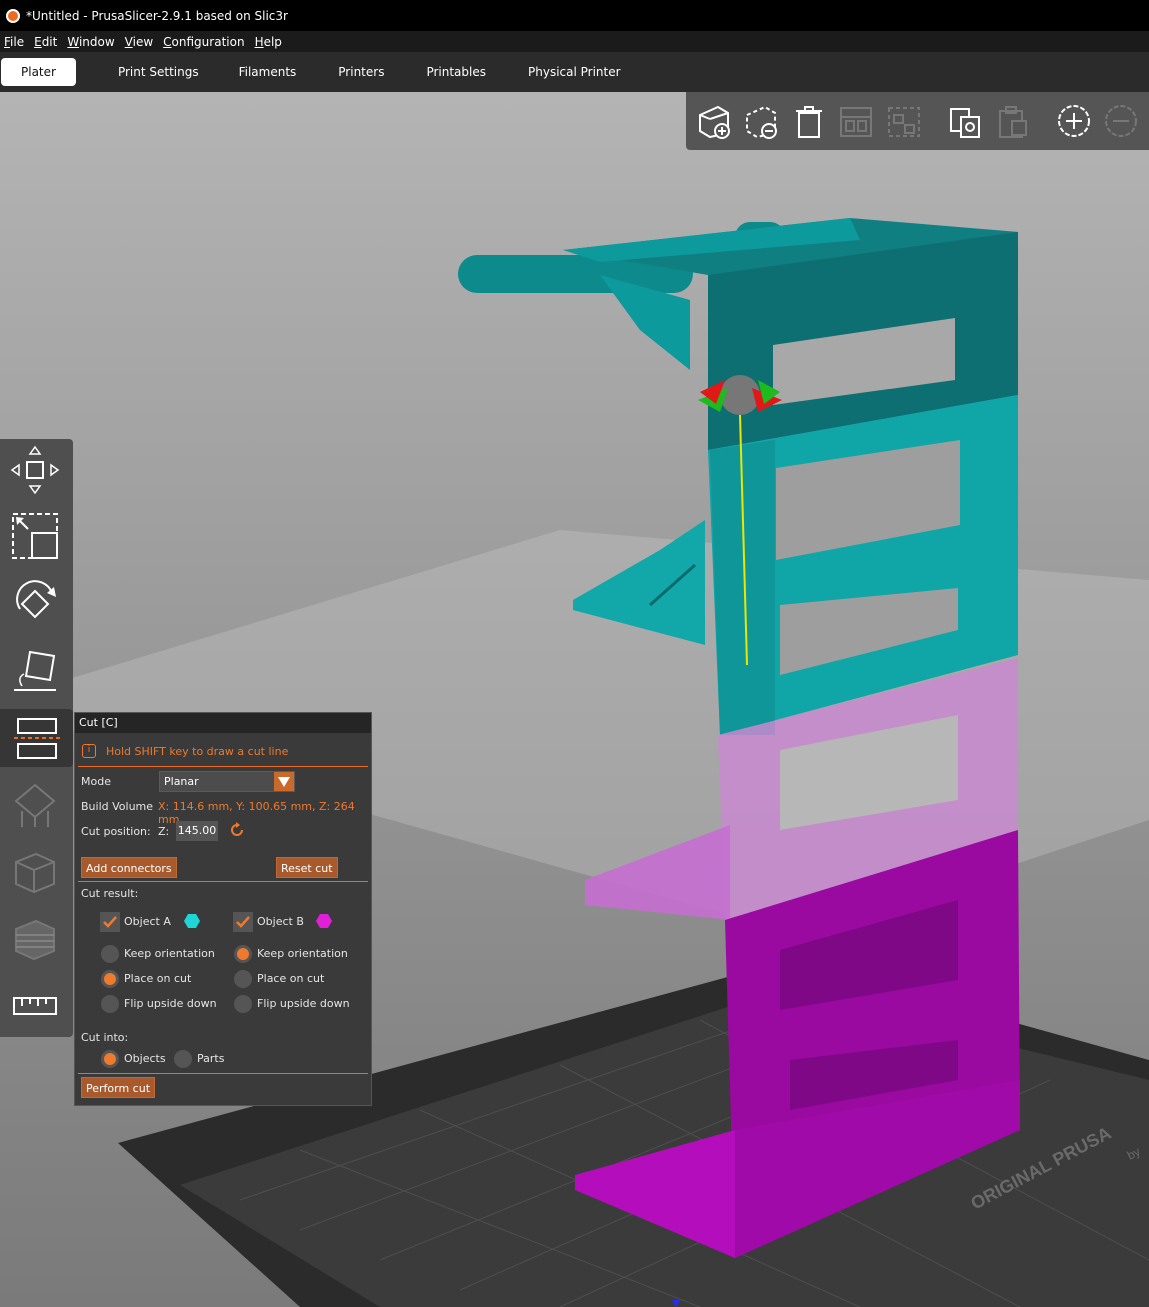 The height and width of the screenshot is (1307, 1149). What do you see at coordinates (268, 72) in the screenshot?
I see `tab-filaments: Filaments` at bounding box center [268, 72].